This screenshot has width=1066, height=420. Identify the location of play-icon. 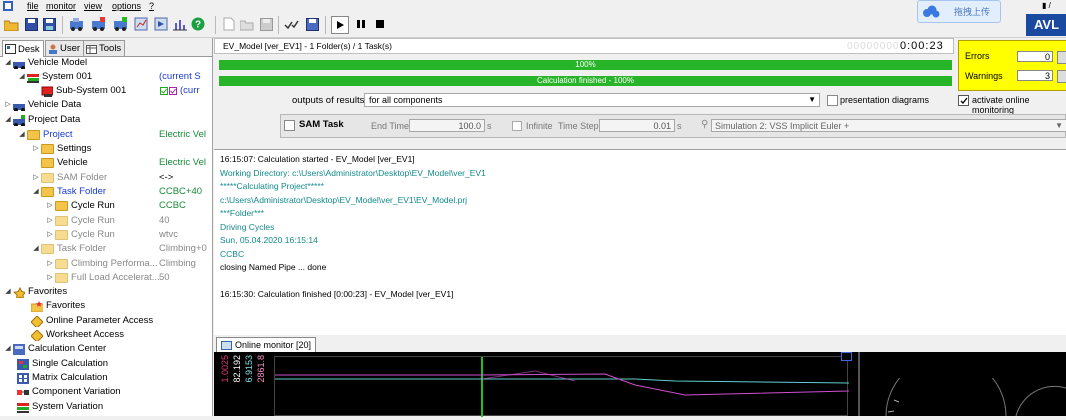
(340, 25).